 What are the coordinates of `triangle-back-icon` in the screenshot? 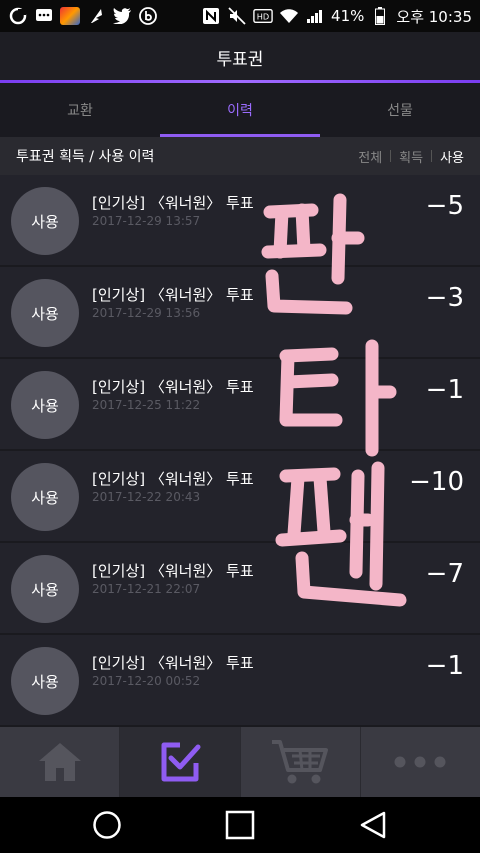 It's located at (373, 825).